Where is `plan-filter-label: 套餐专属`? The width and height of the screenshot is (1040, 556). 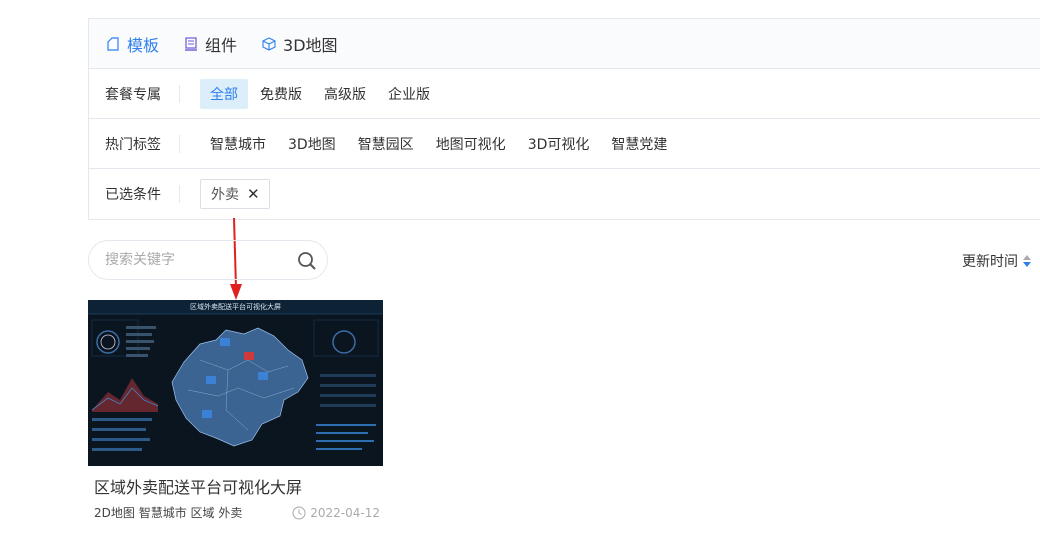 plan-filter-label: 套餐专属 is located at coordinates (133, 94).